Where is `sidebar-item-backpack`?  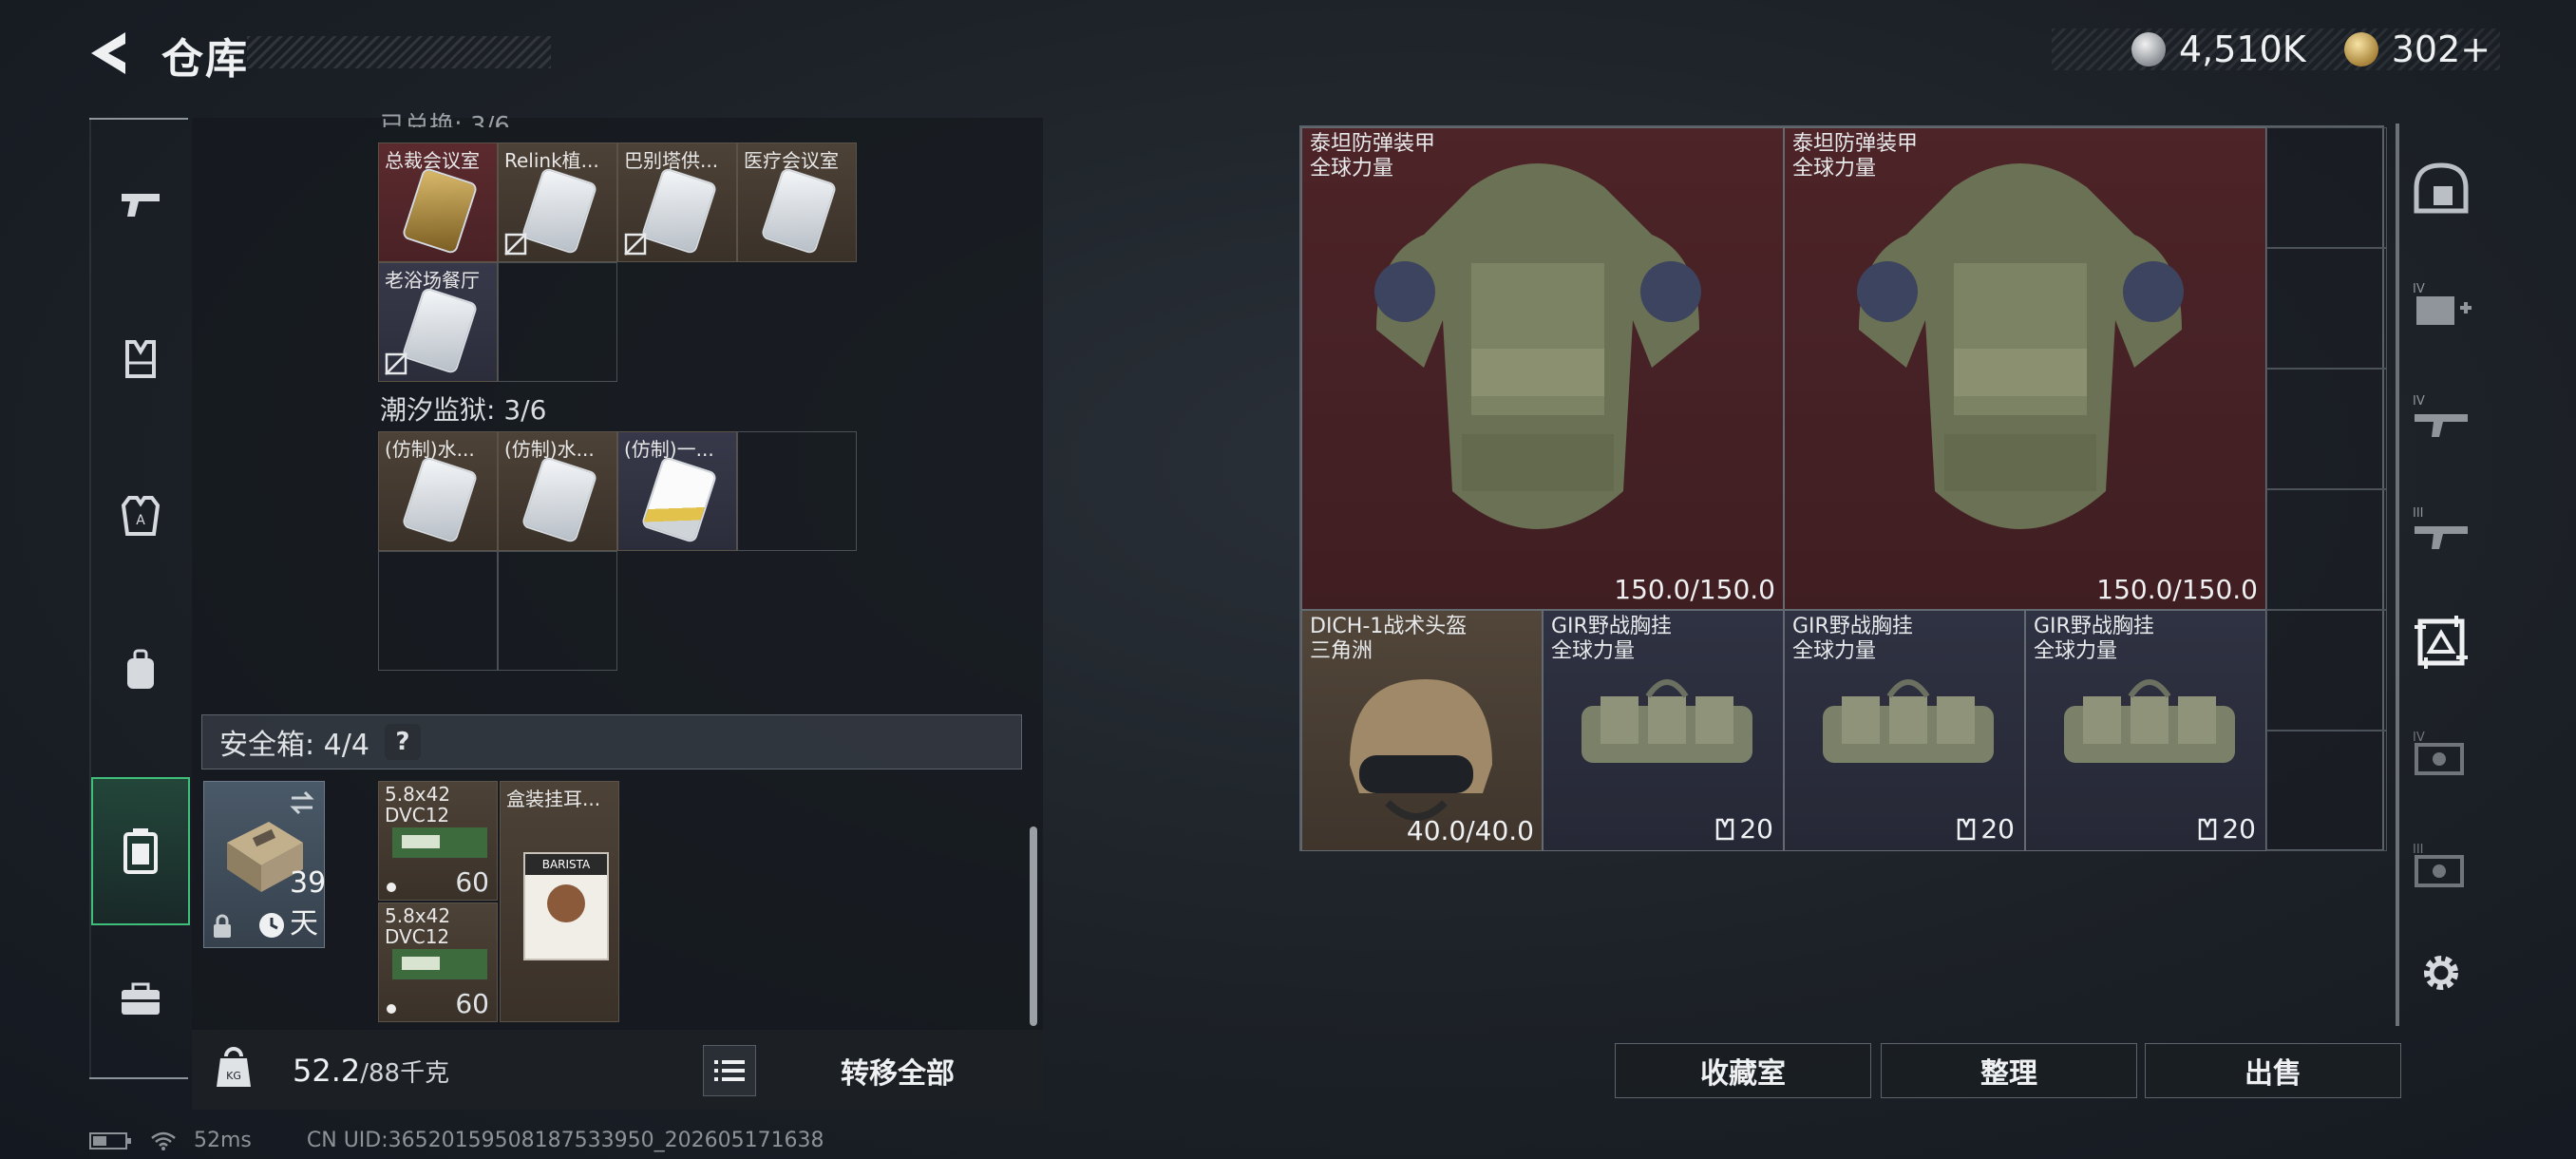 sidebar-item-backpack is located at coordinates (140, 670).